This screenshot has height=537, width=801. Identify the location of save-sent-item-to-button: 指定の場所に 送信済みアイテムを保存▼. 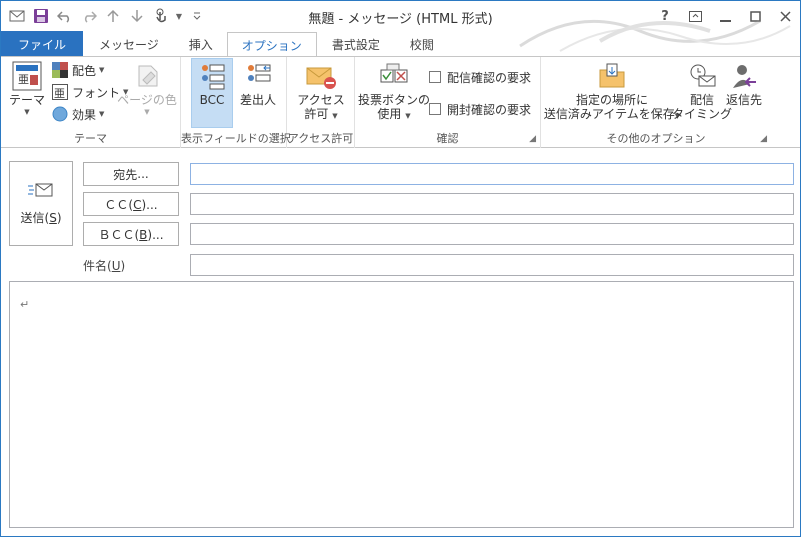
(612, 90).